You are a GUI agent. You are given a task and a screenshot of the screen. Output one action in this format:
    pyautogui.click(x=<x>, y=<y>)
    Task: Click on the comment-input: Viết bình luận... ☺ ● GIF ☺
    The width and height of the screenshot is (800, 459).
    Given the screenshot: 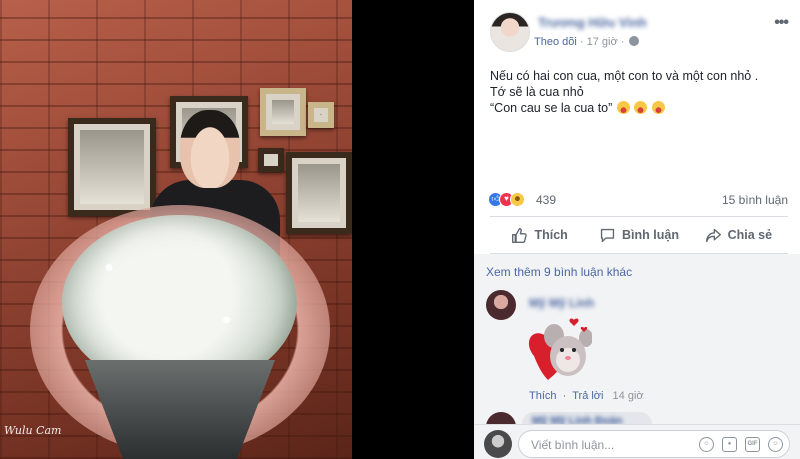 What is the action you would take?
    pyautogui.click(x=654, y=444)
    